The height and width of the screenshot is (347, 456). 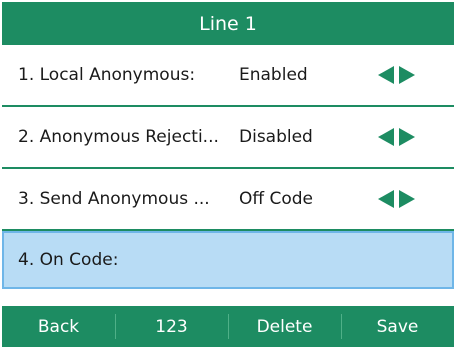 I want to click on setting-value: Enabled, so click(x=273, y=75).